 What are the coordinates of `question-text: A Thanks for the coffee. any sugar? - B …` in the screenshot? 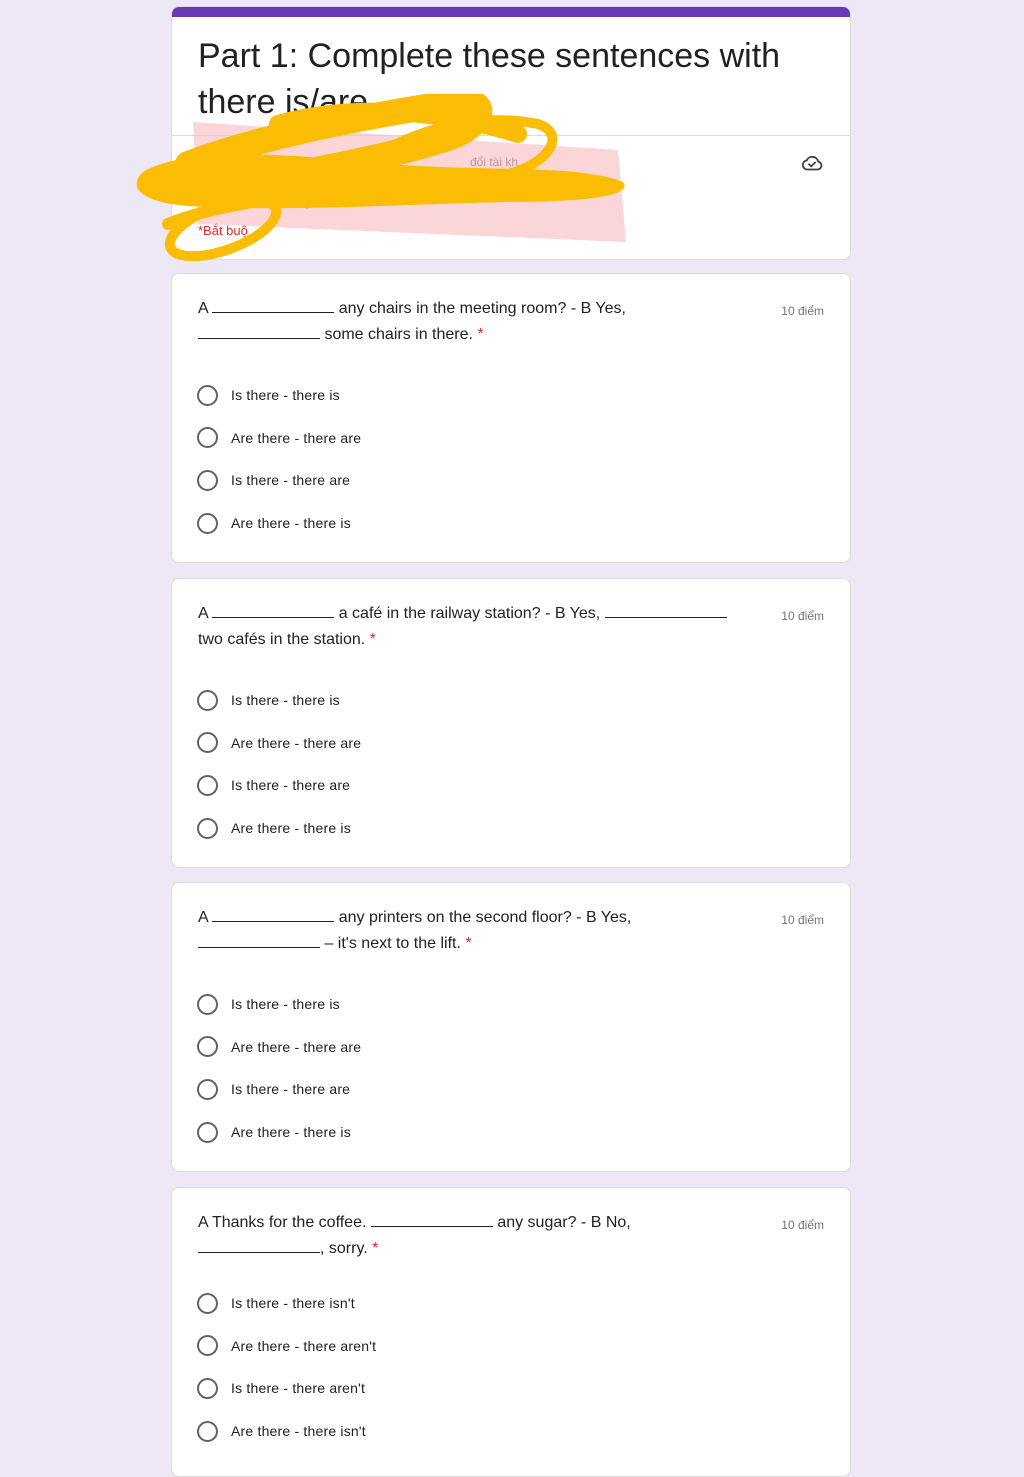 It's located at (414, 1234).